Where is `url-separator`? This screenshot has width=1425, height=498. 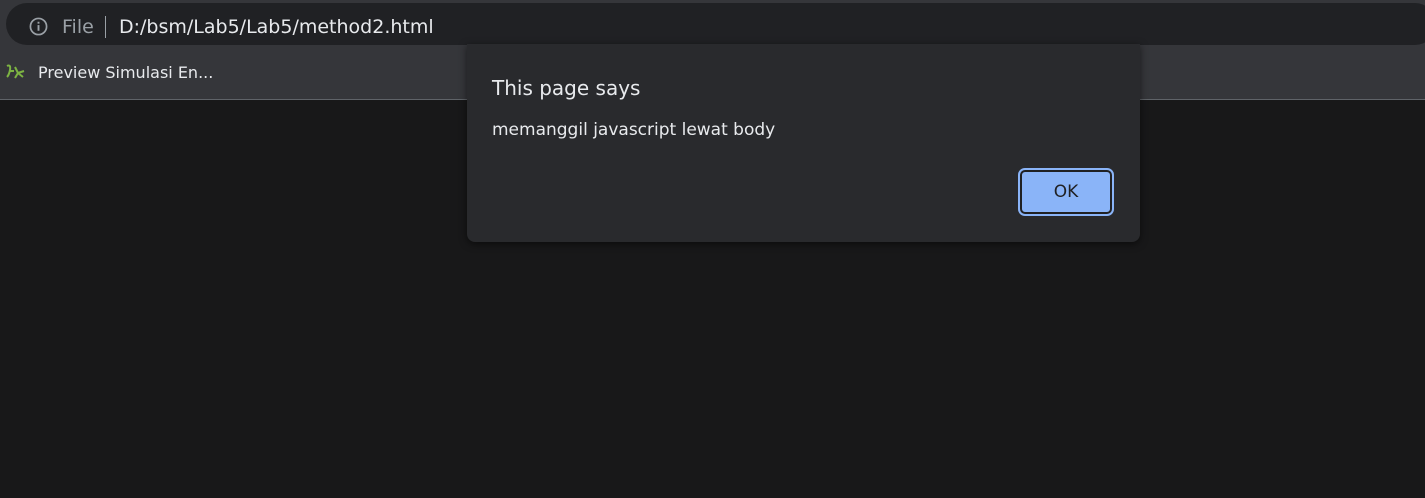
url-separator is located at coordinates (105, 27).